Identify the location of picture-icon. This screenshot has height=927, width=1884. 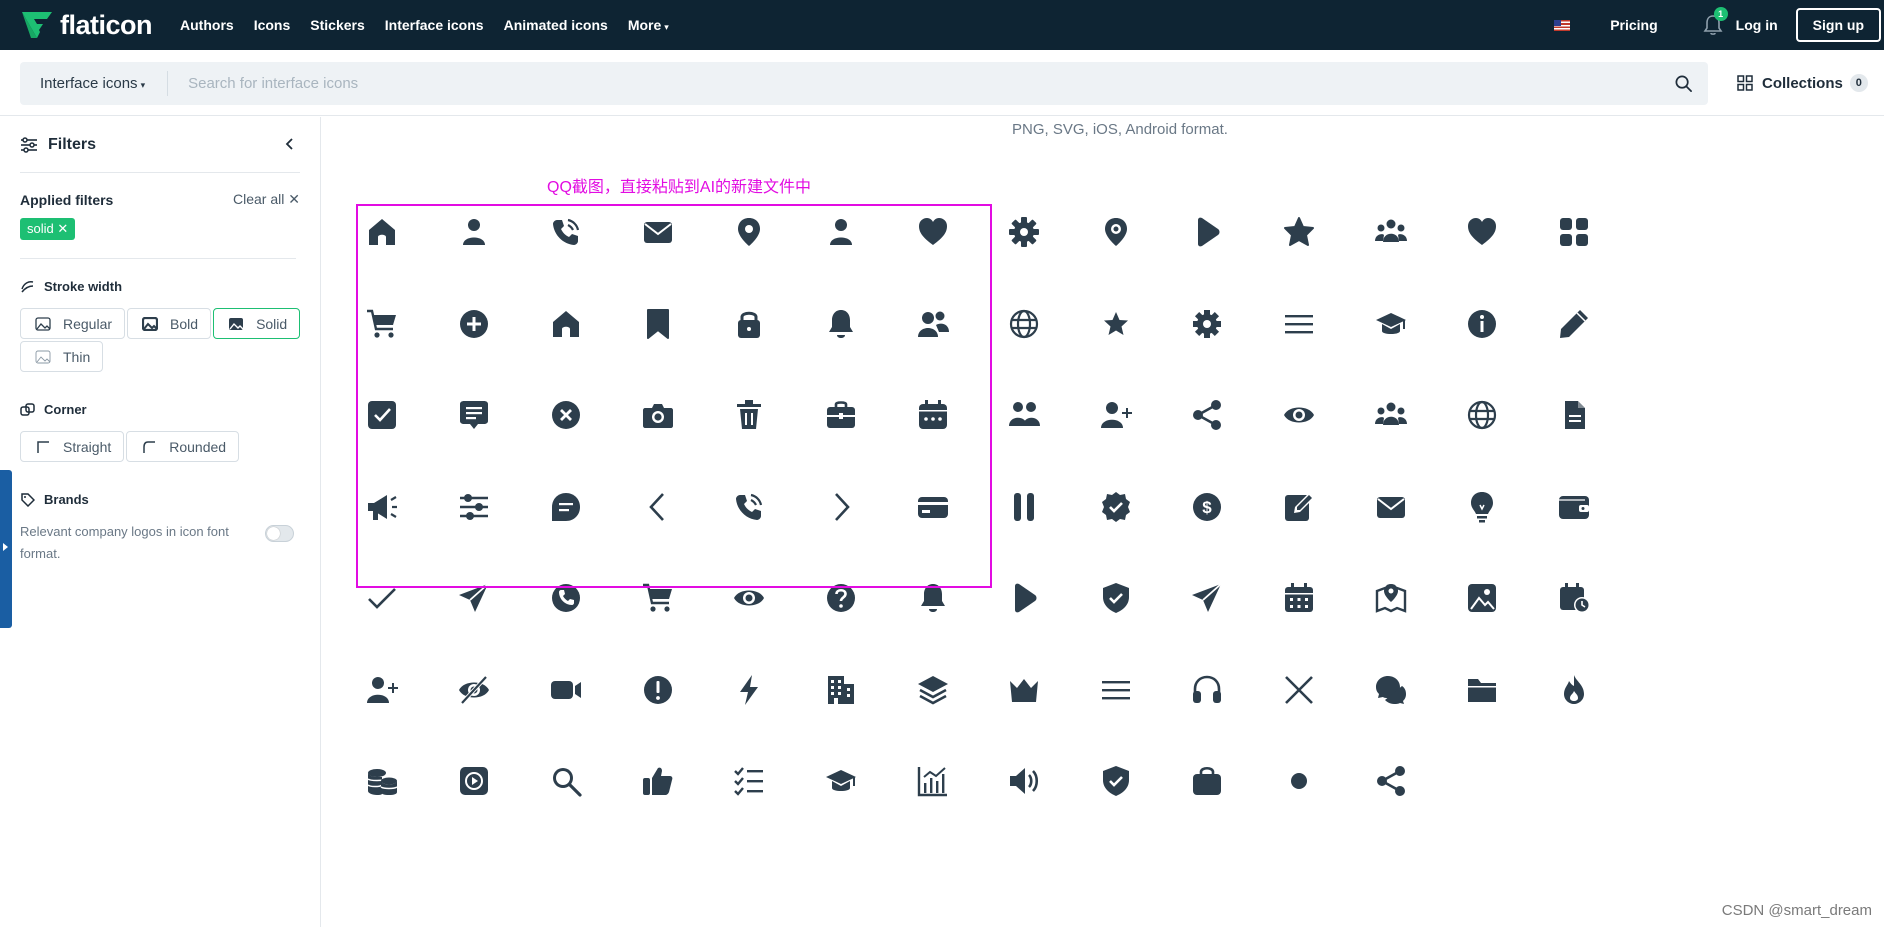
(1482, 598).